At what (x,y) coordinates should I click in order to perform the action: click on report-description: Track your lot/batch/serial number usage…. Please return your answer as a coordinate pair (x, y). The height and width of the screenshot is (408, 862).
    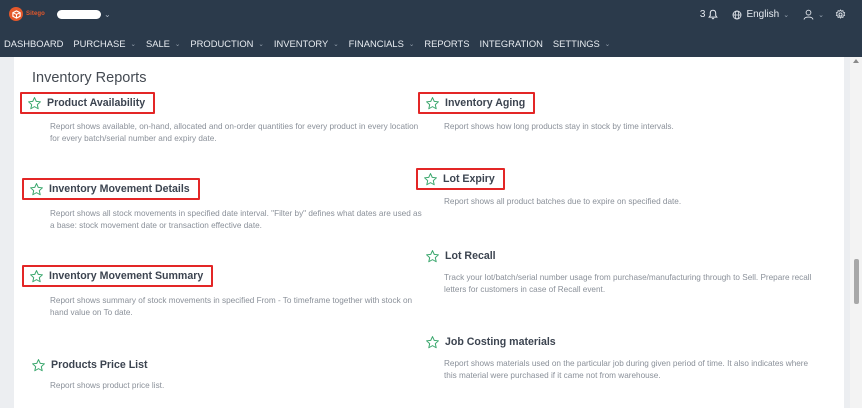
    Looking at the image, I should click on (628, 283).